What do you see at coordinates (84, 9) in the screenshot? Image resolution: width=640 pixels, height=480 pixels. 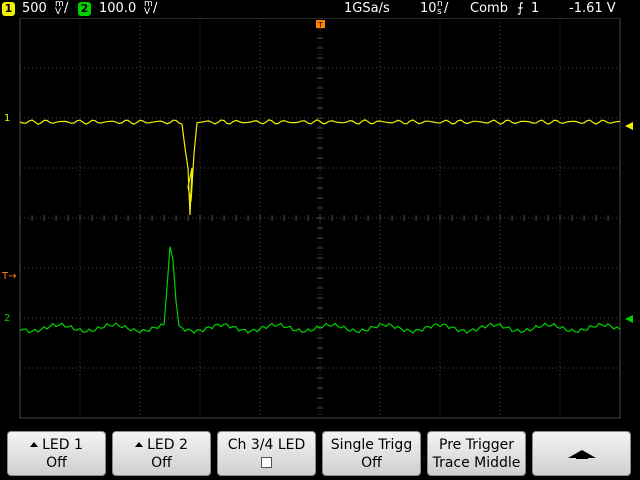 I see `ch2-badge: 2` at bounding box center [84, 9].